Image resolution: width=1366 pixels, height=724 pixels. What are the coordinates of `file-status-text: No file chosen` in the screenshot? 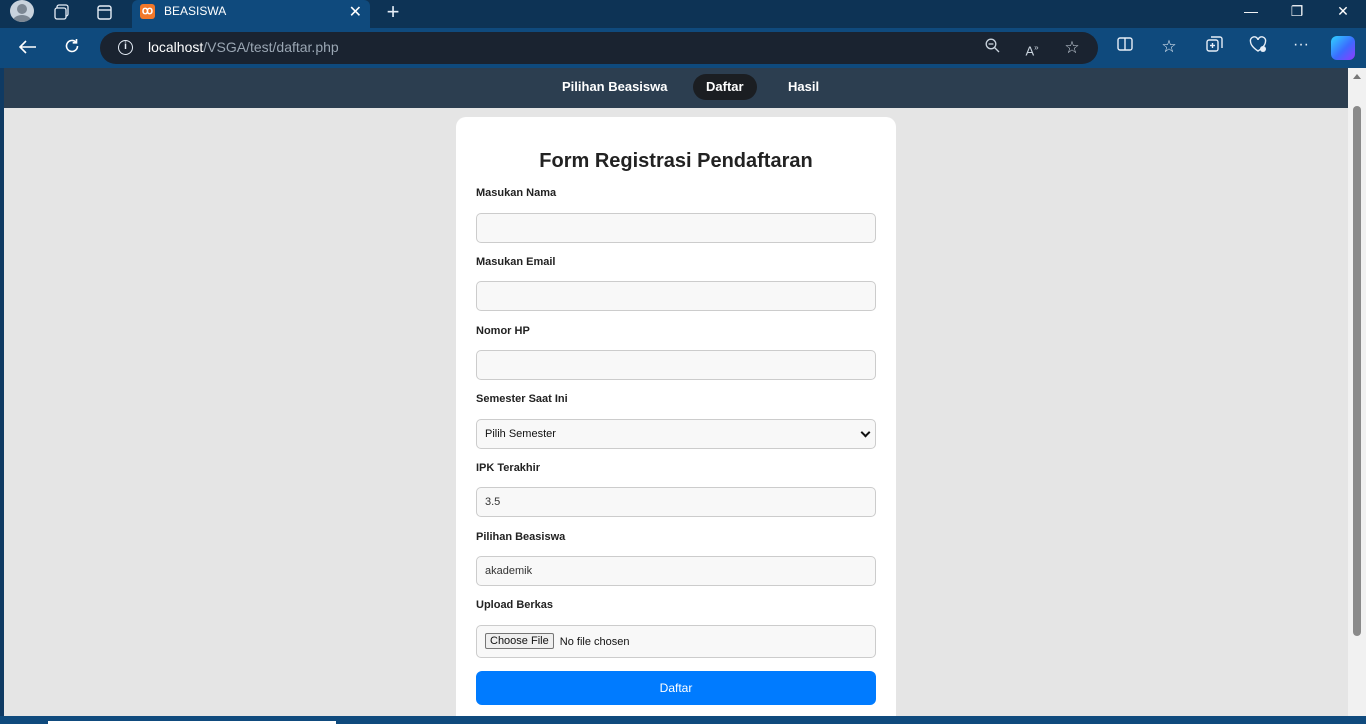 It's located at (594, 642).